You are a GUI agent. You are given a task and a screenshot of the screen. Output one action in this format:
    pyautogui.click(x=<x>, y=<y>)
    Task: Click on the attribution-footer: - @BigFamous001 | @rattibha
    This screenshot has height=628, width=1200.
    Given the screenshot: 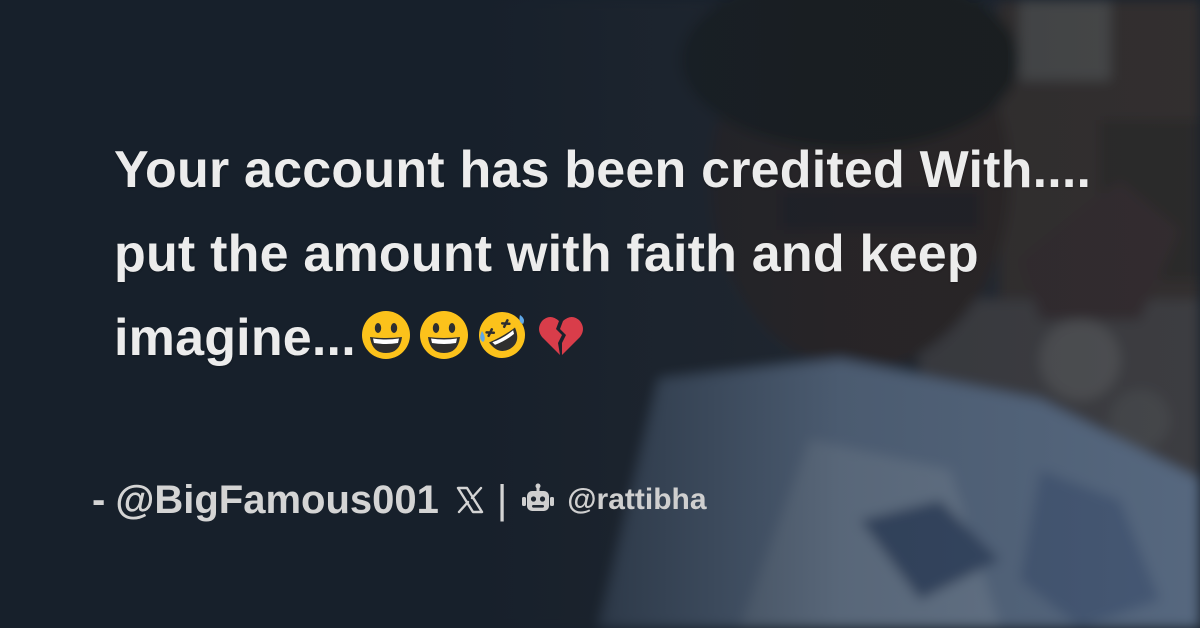 What is the action you would take?
    pyautogui.click(x=399, y=500)
    